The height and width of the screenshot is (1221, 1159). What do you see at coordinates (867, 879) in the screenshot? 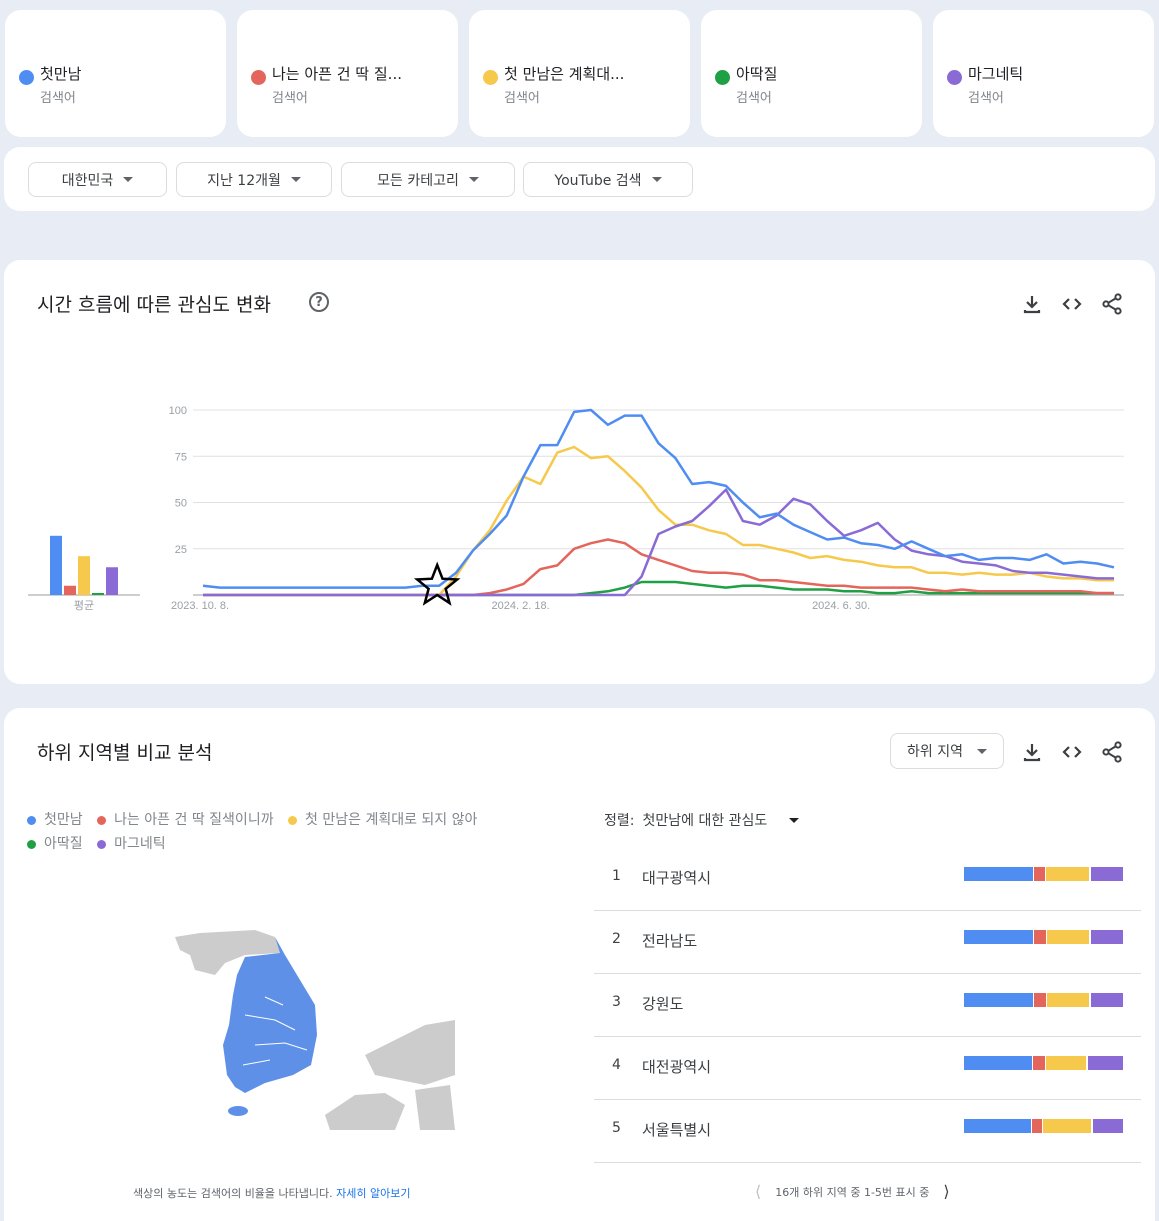
I see `region-row: 1 대구광역시` at bounding box center [867, 879].